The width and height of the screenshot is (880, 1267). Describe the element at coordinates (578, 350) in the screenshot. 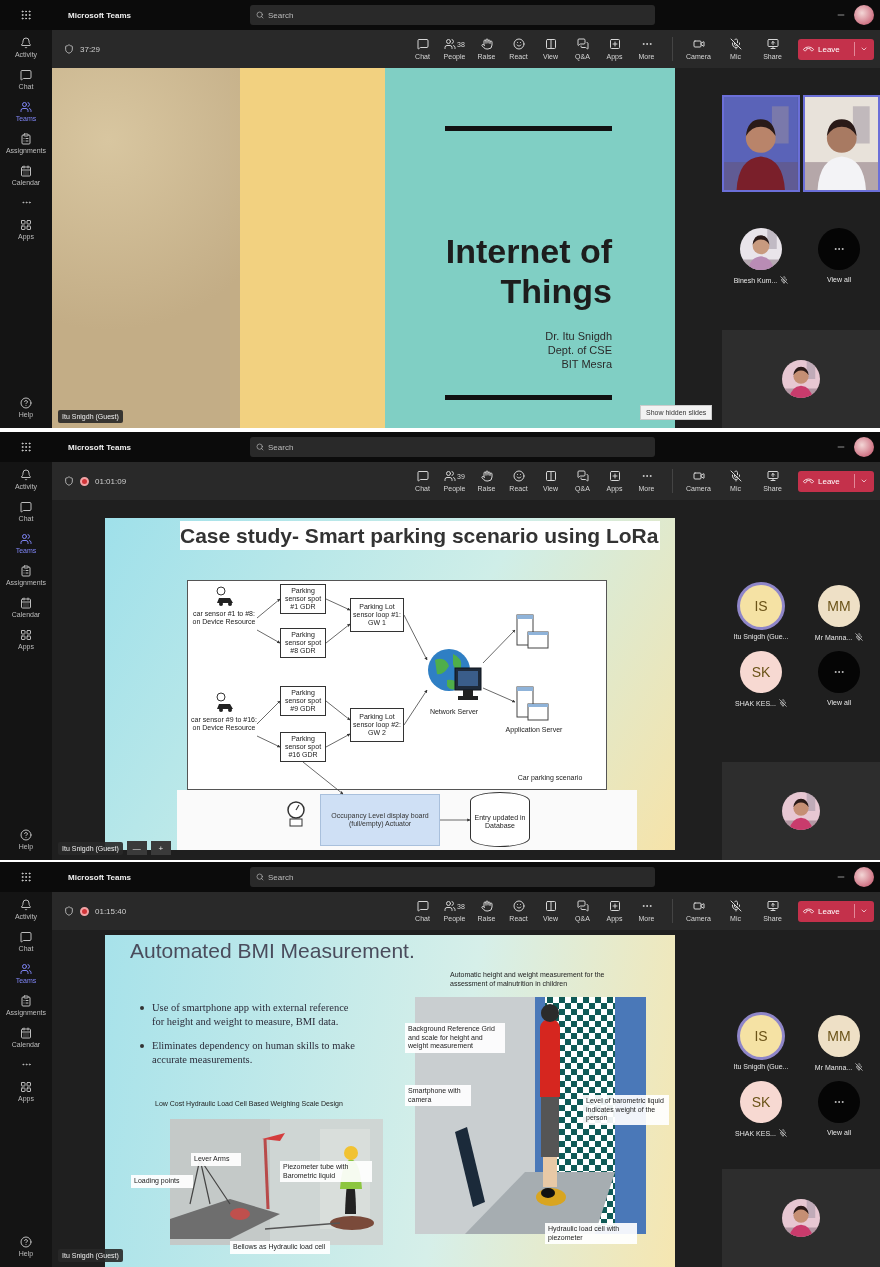

I see `slide-subtitle: Dr. Itu Snigdh Dept. of CSE BIT Mesra` at that location.